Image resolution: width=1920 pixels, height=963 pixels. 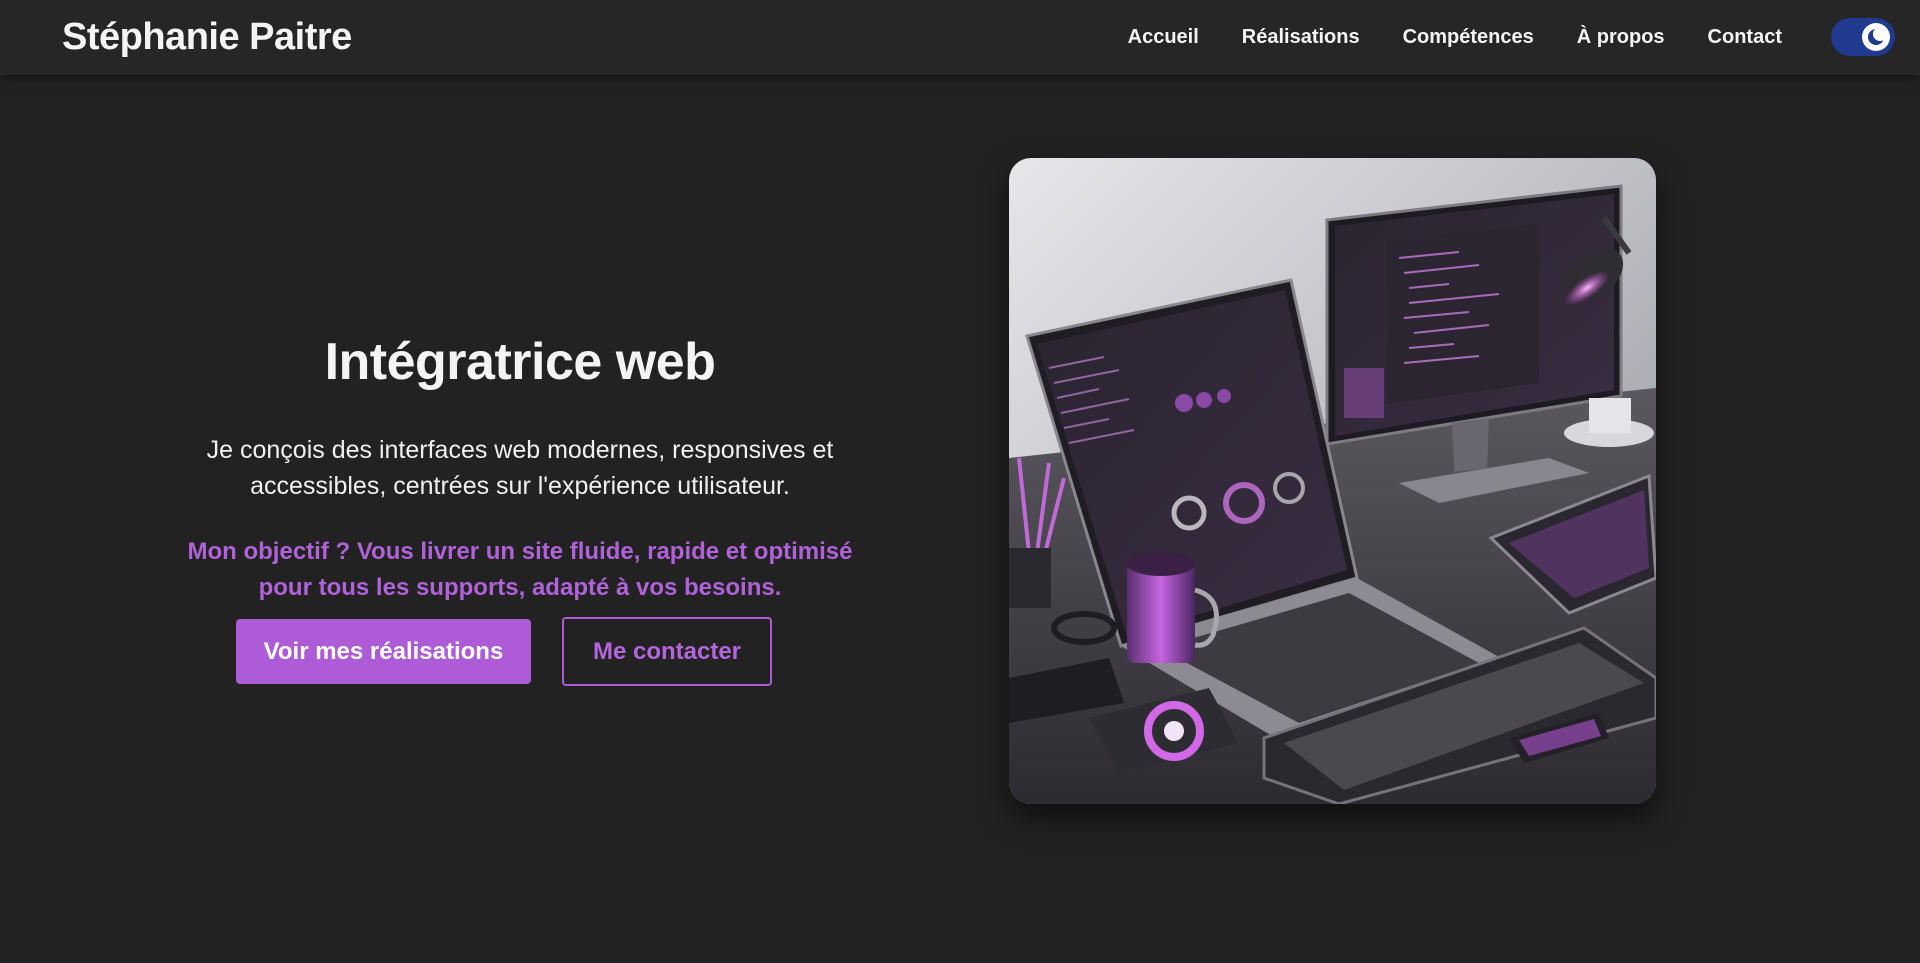 What do you see at coordinates (1745, 37) in the screenshot?
I see `nav-link-contact: Contact` at bounding box center [1745, 37].